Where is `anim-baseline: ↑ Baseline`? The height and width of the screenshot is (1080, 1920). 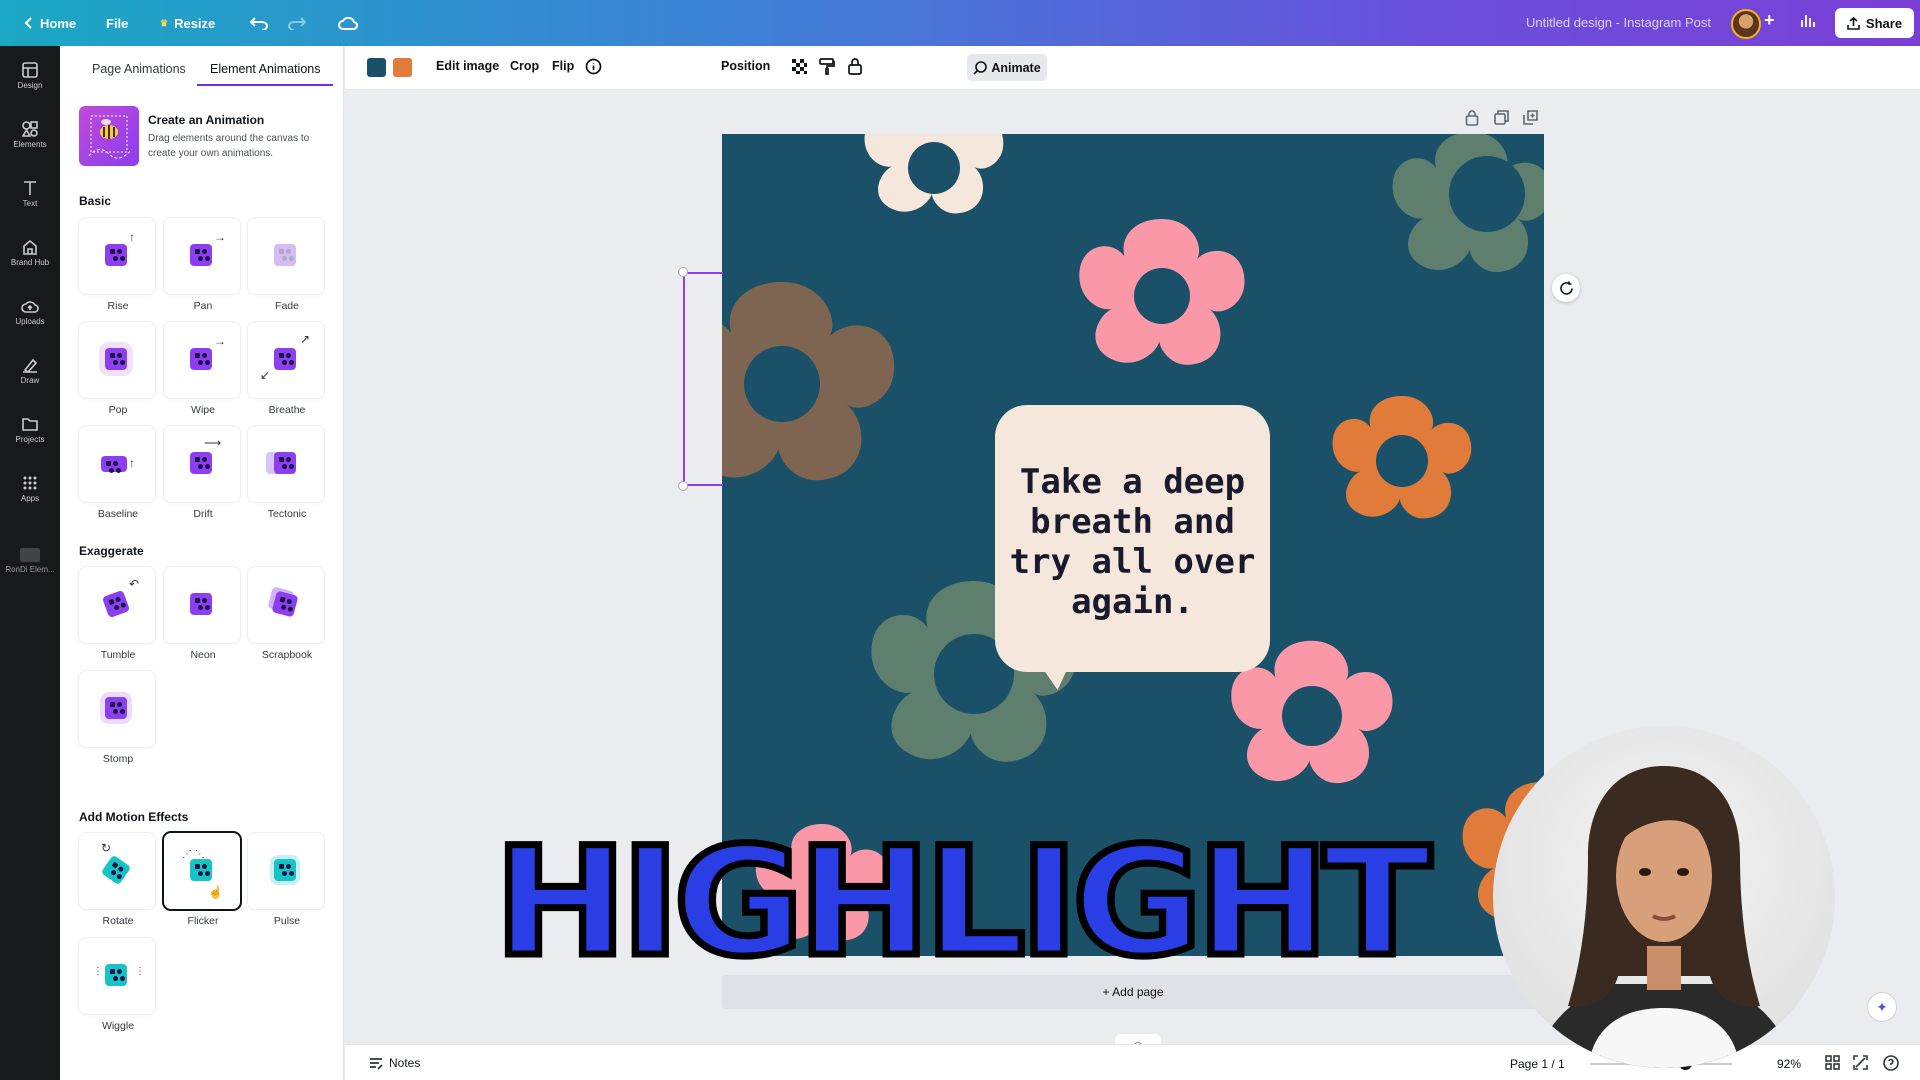 anim-baseline: ↑ Baseline is located at coordinates (118, 476).